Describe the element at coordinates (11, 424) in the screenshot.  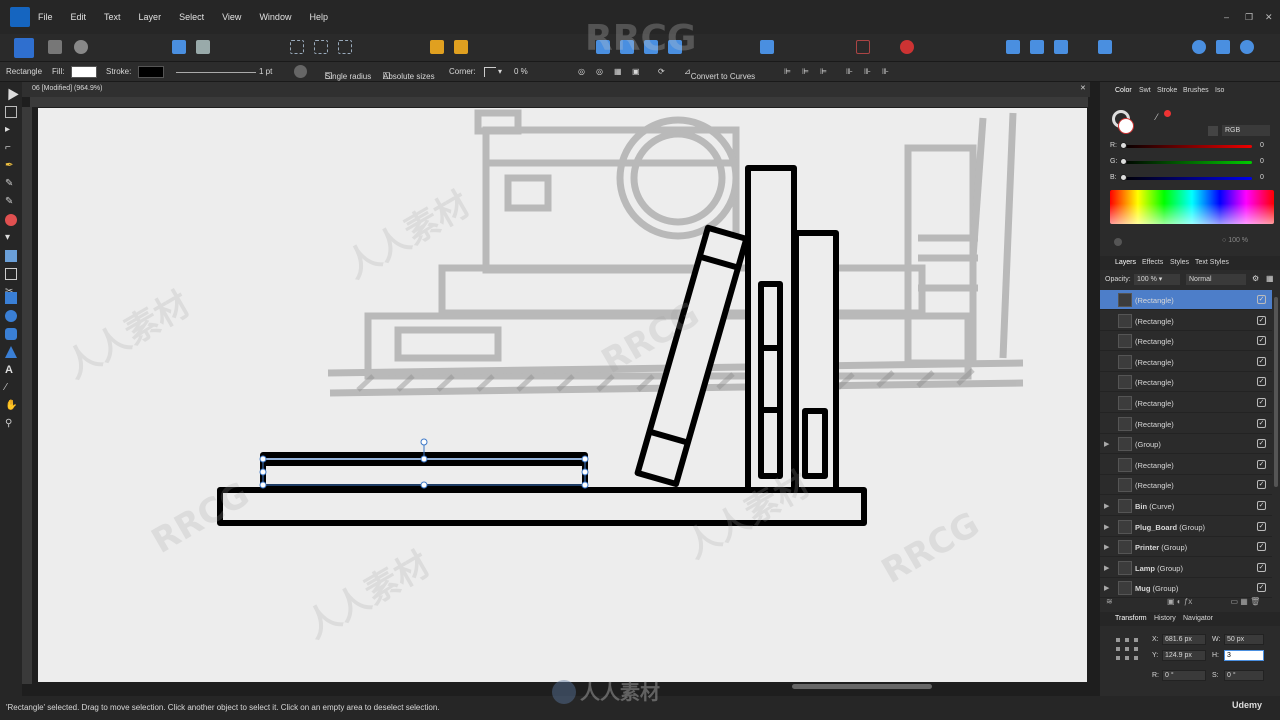
I see `zoom-tool-icon: ⚲` at that location.